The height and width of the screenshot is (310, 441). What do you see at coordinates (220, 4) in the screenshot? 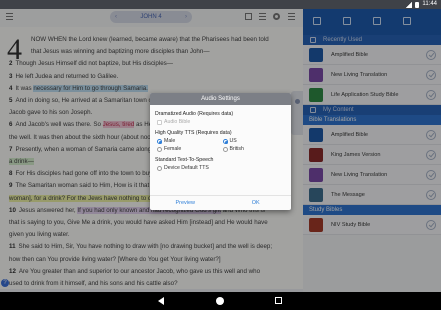
I see `status-bar: 11:44` at bounding box center [220, 4].